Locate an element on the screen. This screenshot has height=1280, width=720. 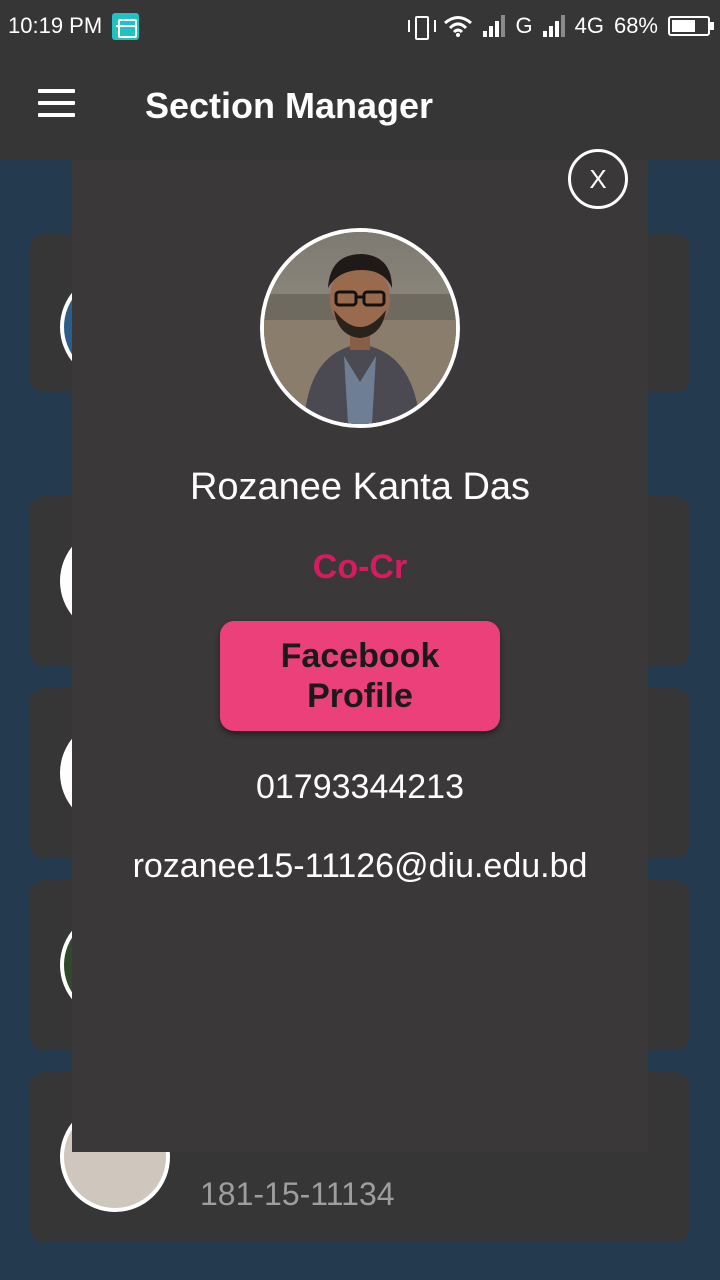
status-left: 10:19 PM is located at coordinates (74, 26).